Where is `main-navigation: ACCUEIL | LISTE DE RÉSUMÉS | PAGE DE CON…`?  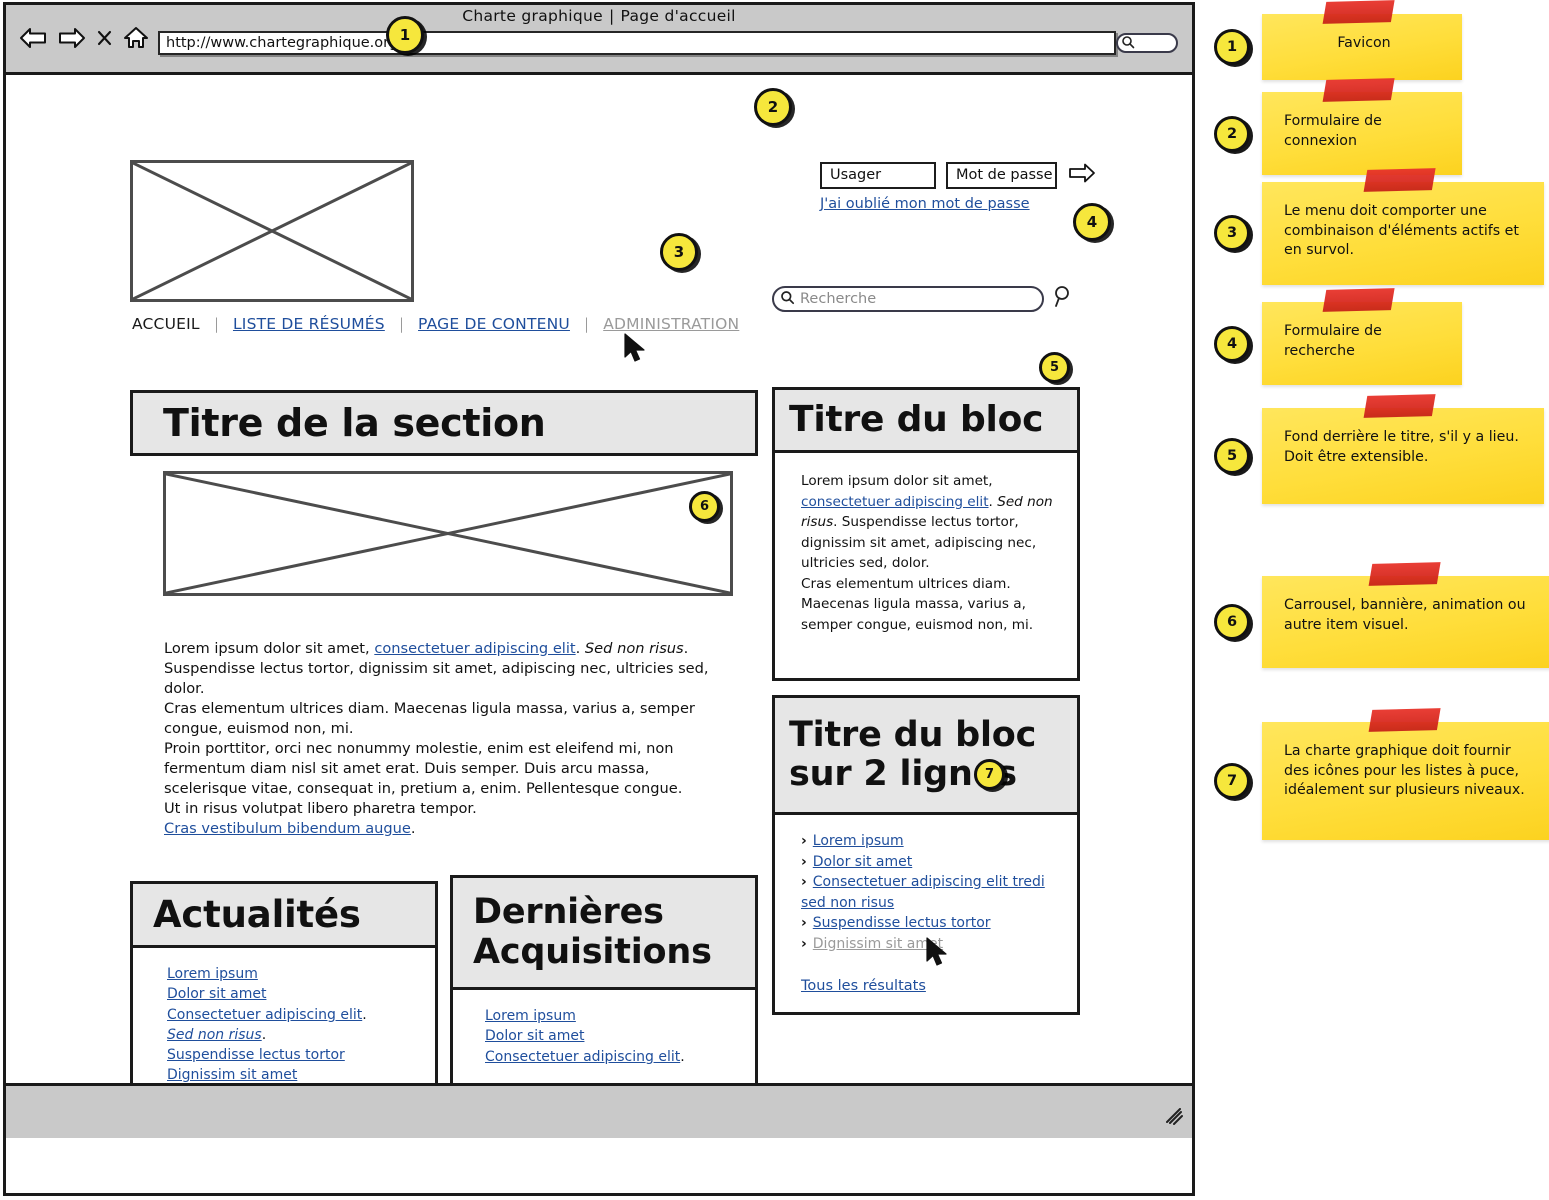 main-navigation: ACCUEIL | LISTE DE RÉSUMÉS | PAGE DE CON… is located at coordinates (435, 324).